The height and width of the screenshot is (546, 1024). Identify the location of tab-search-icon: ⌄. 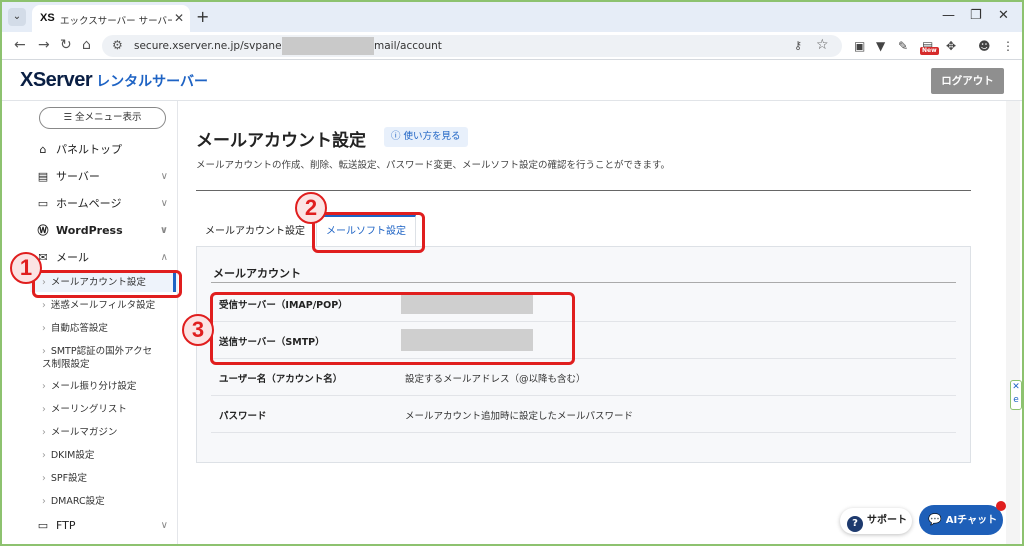
(17, 17).